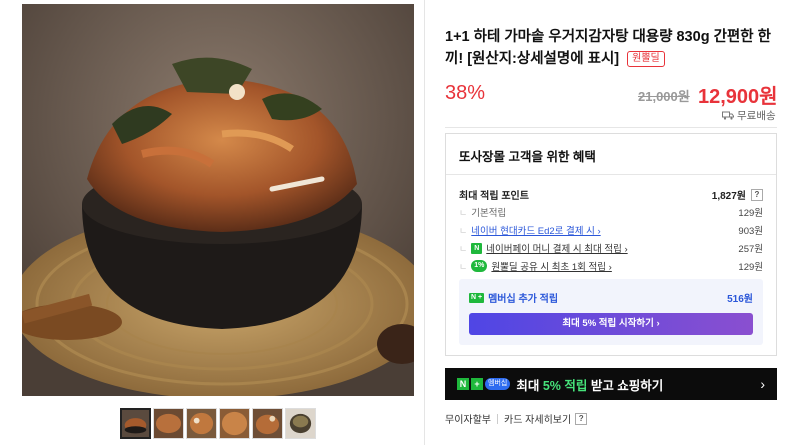  I want to click on max-points-value: 1,827원, so click(728, 196).